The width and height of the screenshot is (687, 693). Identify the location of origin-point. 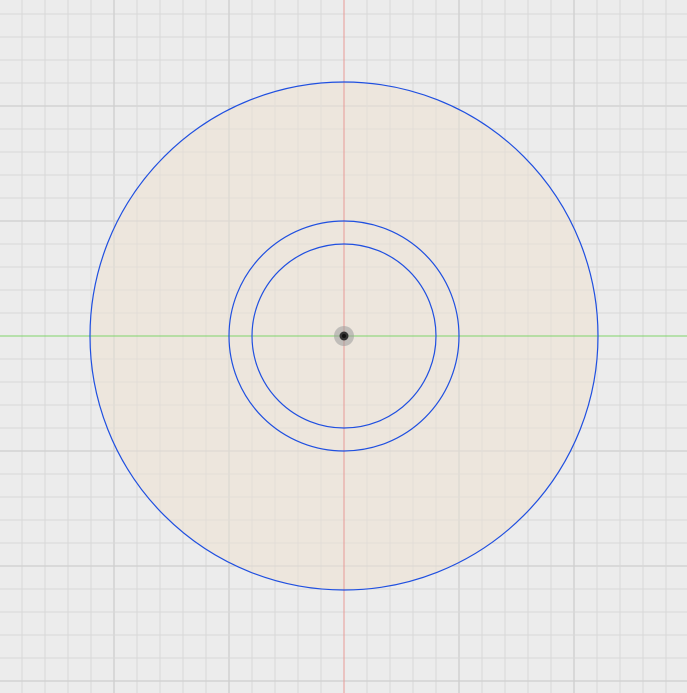
(344, 336).